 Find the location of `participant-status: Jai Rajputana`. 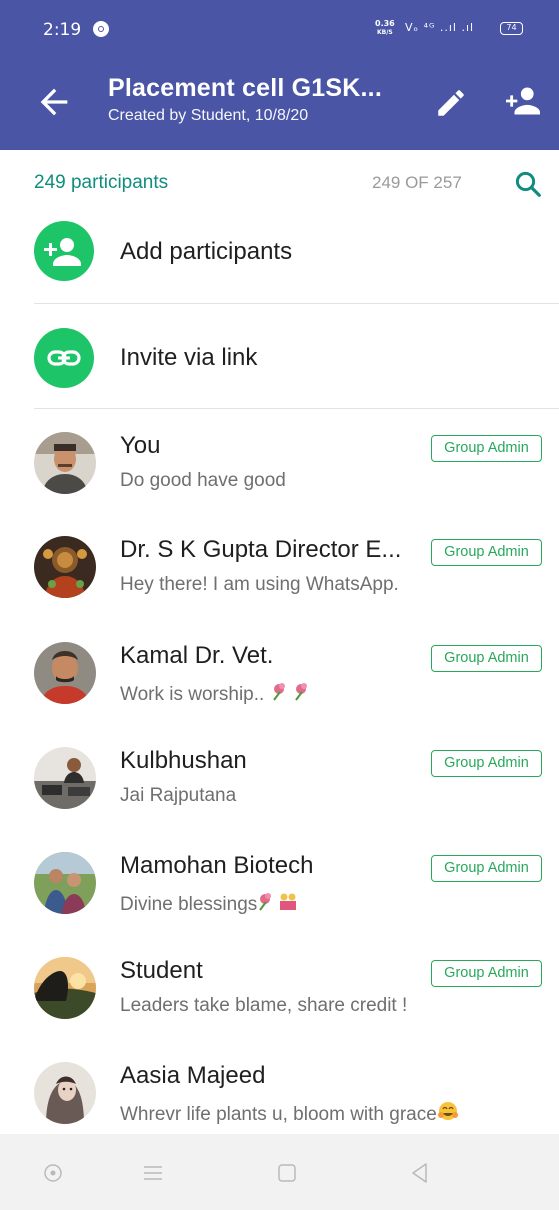

participant-status: Jai Rajputana is located at coordinates (178, 795).